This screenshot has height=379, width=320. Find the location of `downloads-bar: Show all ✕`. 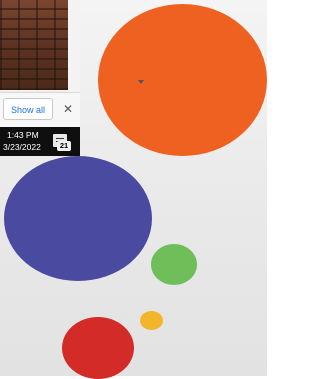

downloads-bar: Show all ✕ is located at coordinates (40, 109).